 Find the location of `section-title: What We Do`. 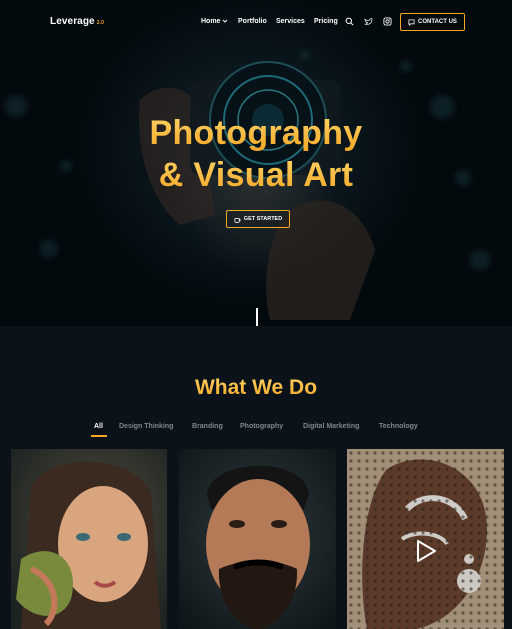

section-title: What We Do is located at coordinates (256, 388).